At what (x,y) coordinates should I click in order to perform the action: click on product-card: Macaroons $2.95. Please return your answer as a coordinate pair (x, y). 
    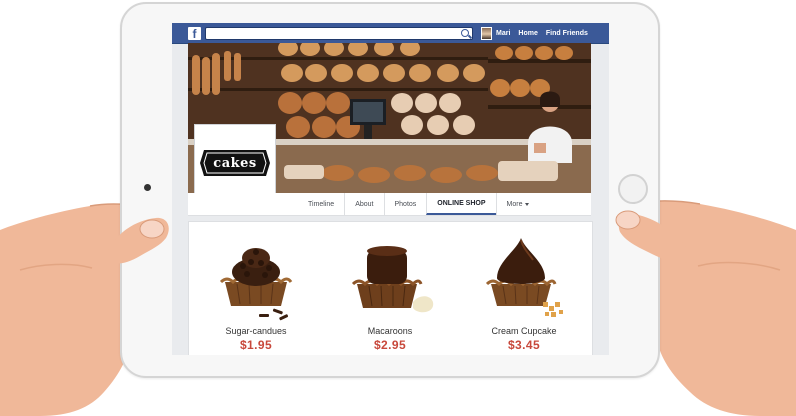
    Looking at the image, I should click on (390, 288).